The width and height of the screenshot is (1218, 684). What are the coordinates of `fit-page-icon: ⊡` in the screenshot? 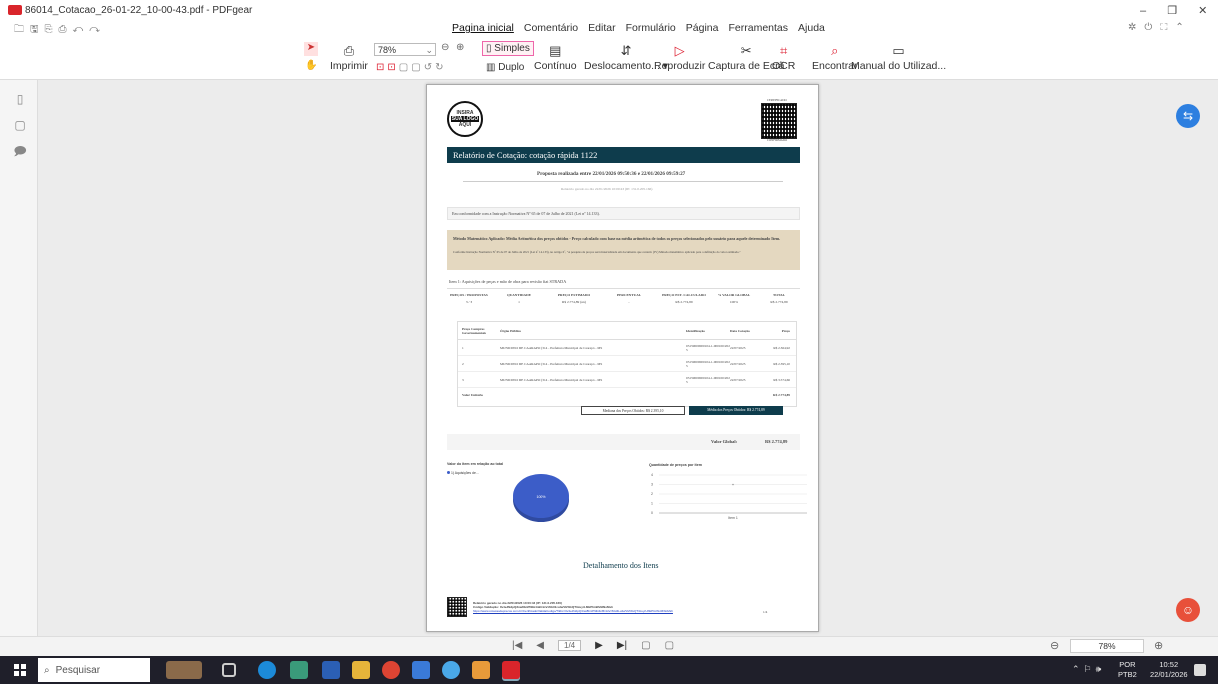 It's located at (381, 67).